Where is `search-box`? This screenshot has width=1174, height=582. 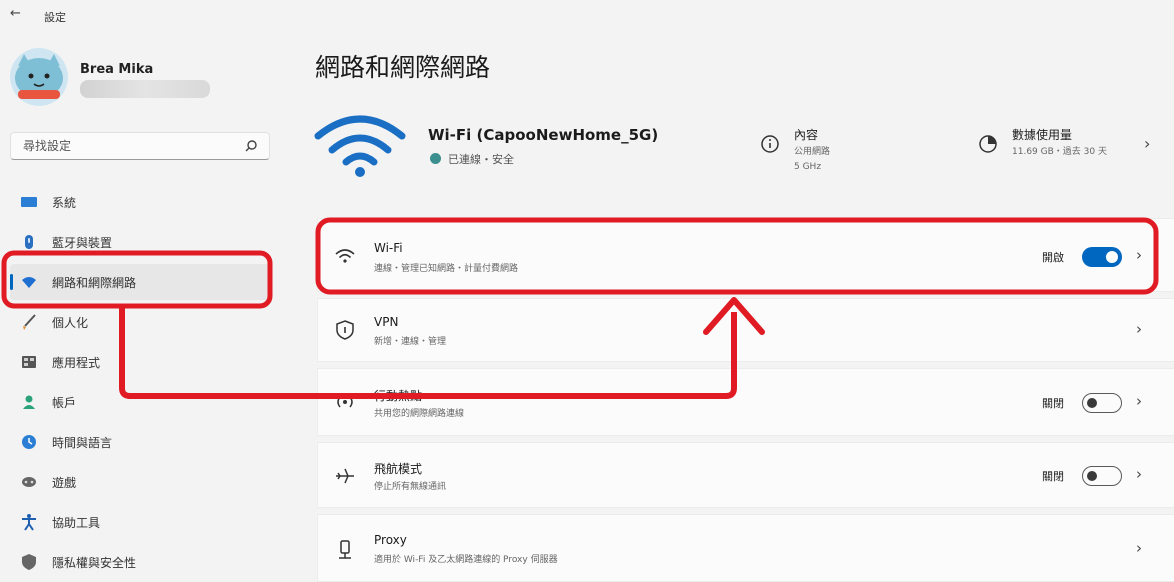
search-box is located at coordinates (140, 146).